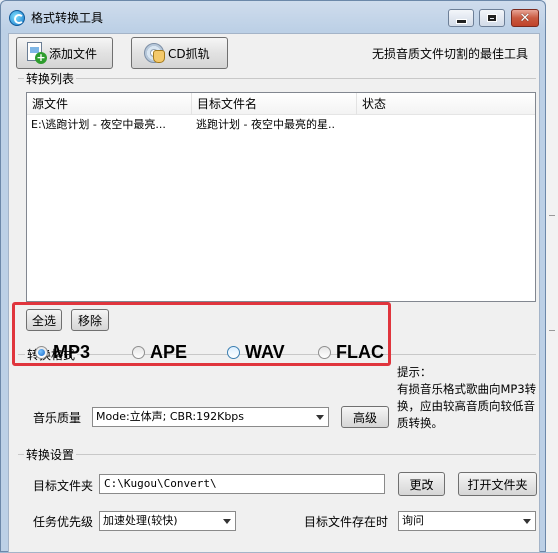  What do you see at coordinates (265, 124) in the screenshot?
I see `list-cell-target: 逃跑计划 - 夜空中最亮的星..` at bounding box center [265, 124].